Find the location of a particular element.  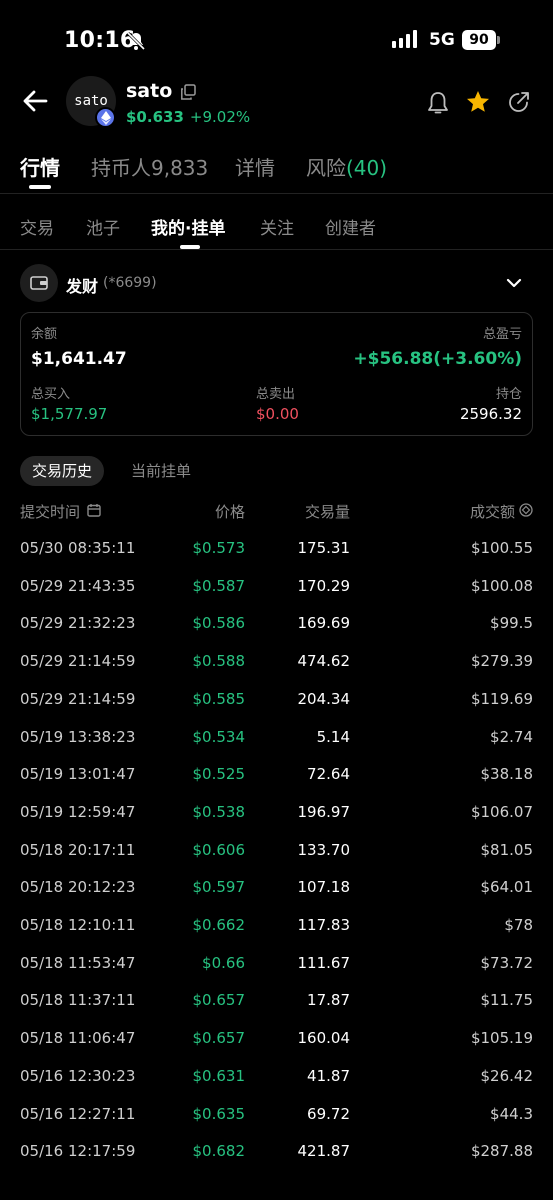

table-row: 05/18 11:06:47 $0.657 160.04 $105.19 is located at coordinates (276, 1037).